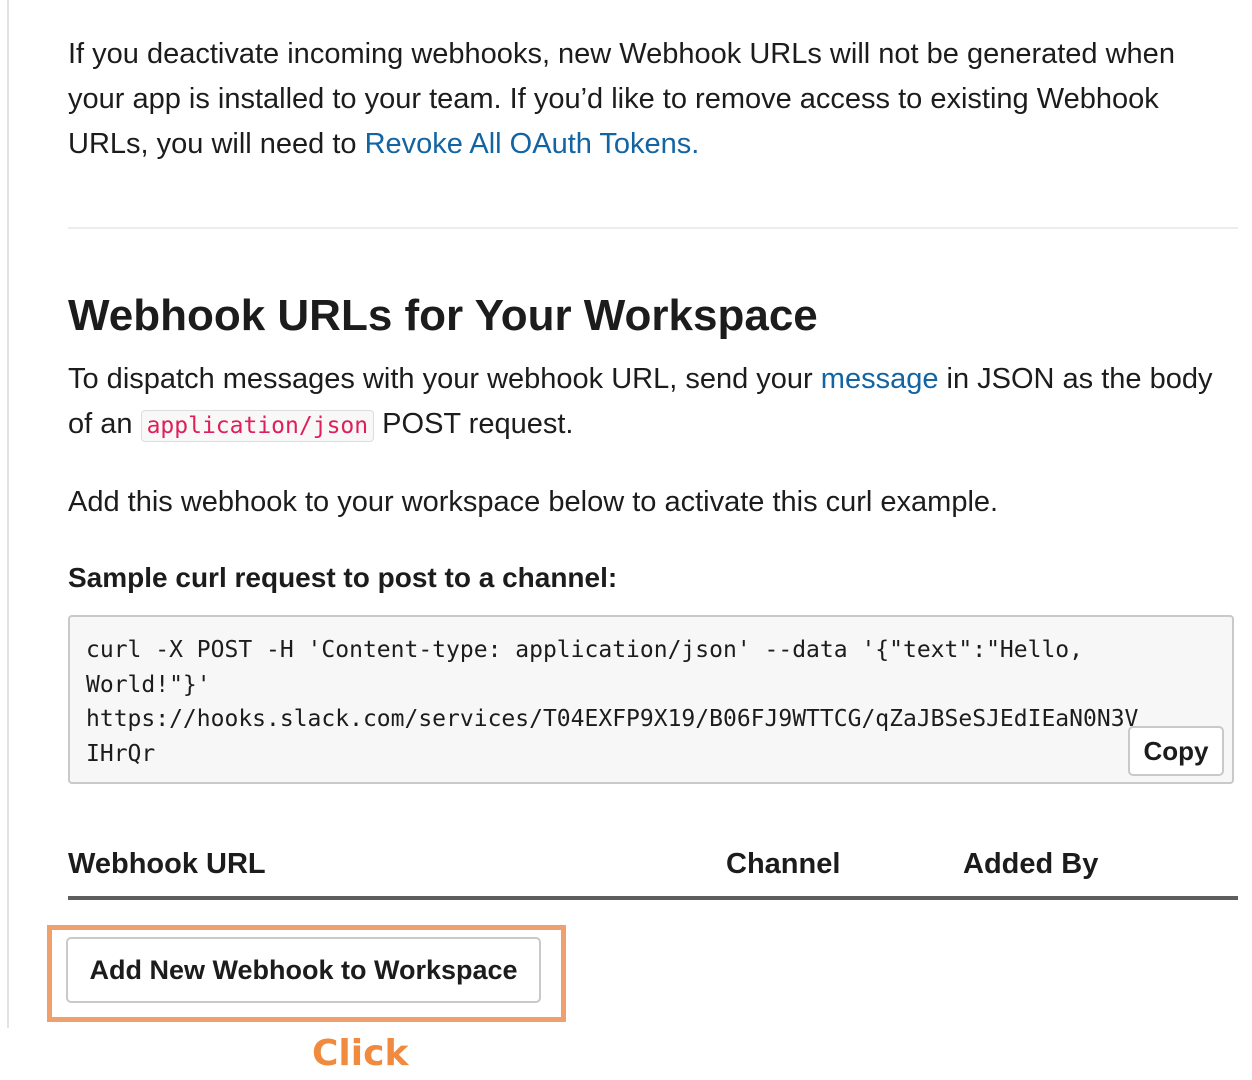 This screenshot has height=1080, width=1252. What do you see at coordinates (303, 970) in the screenshot?
I see `add-new-webhook-button: Add New Webhook to Workspace` at bounding box center [303, 970].